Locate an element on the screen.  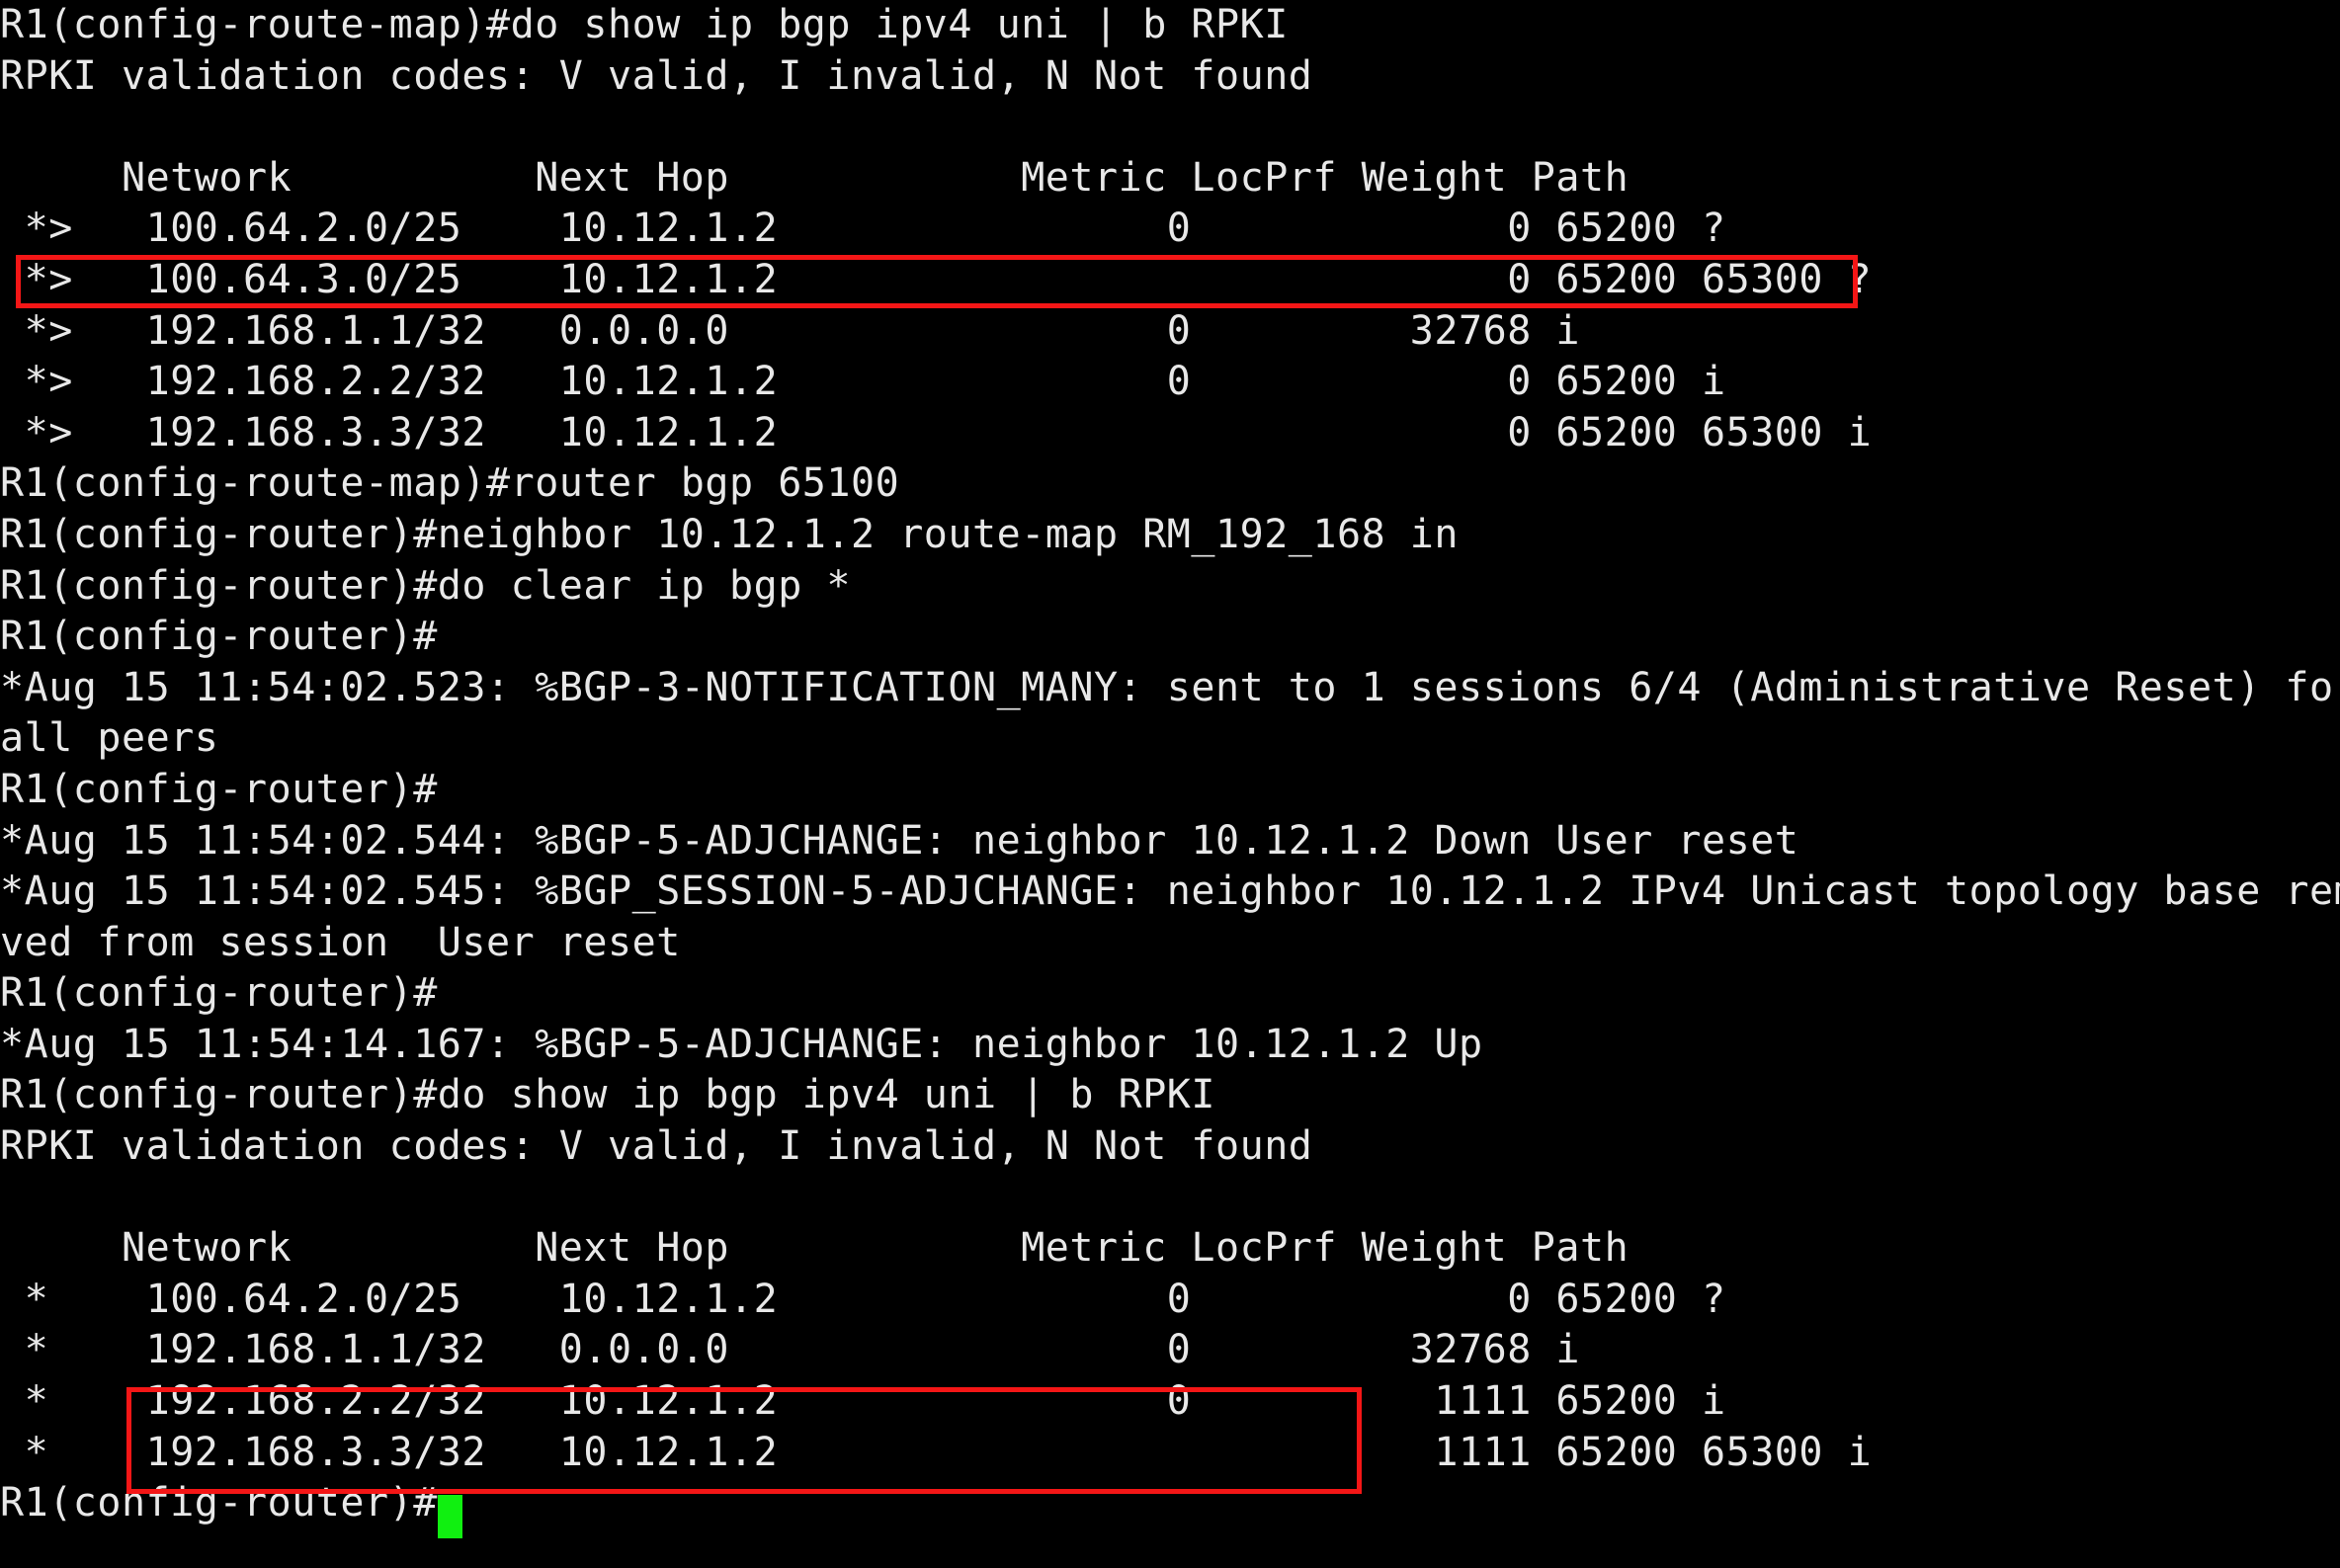
text-cursor is located at coordinates (450, 1516).